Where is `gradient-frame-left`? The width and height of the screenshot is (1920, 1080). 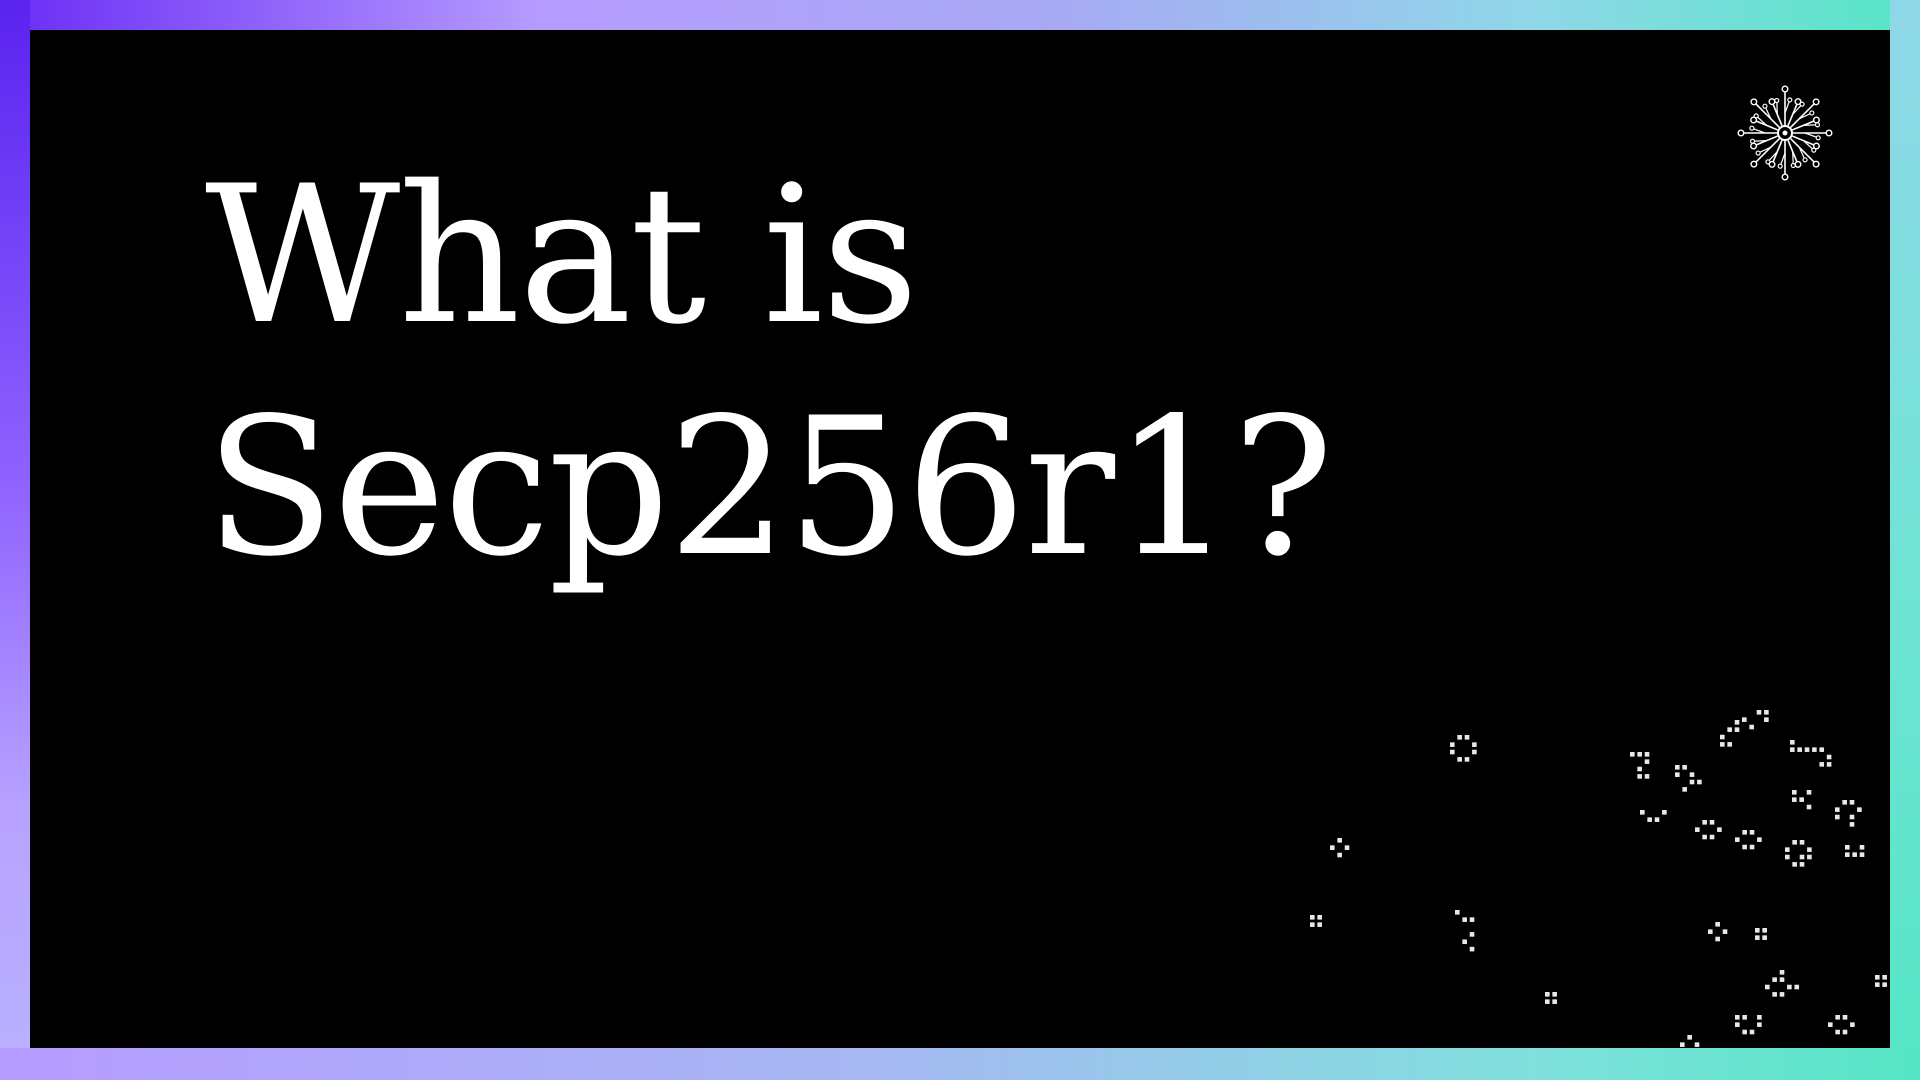 gradient-frame-left is located at coordinates (15, 540).